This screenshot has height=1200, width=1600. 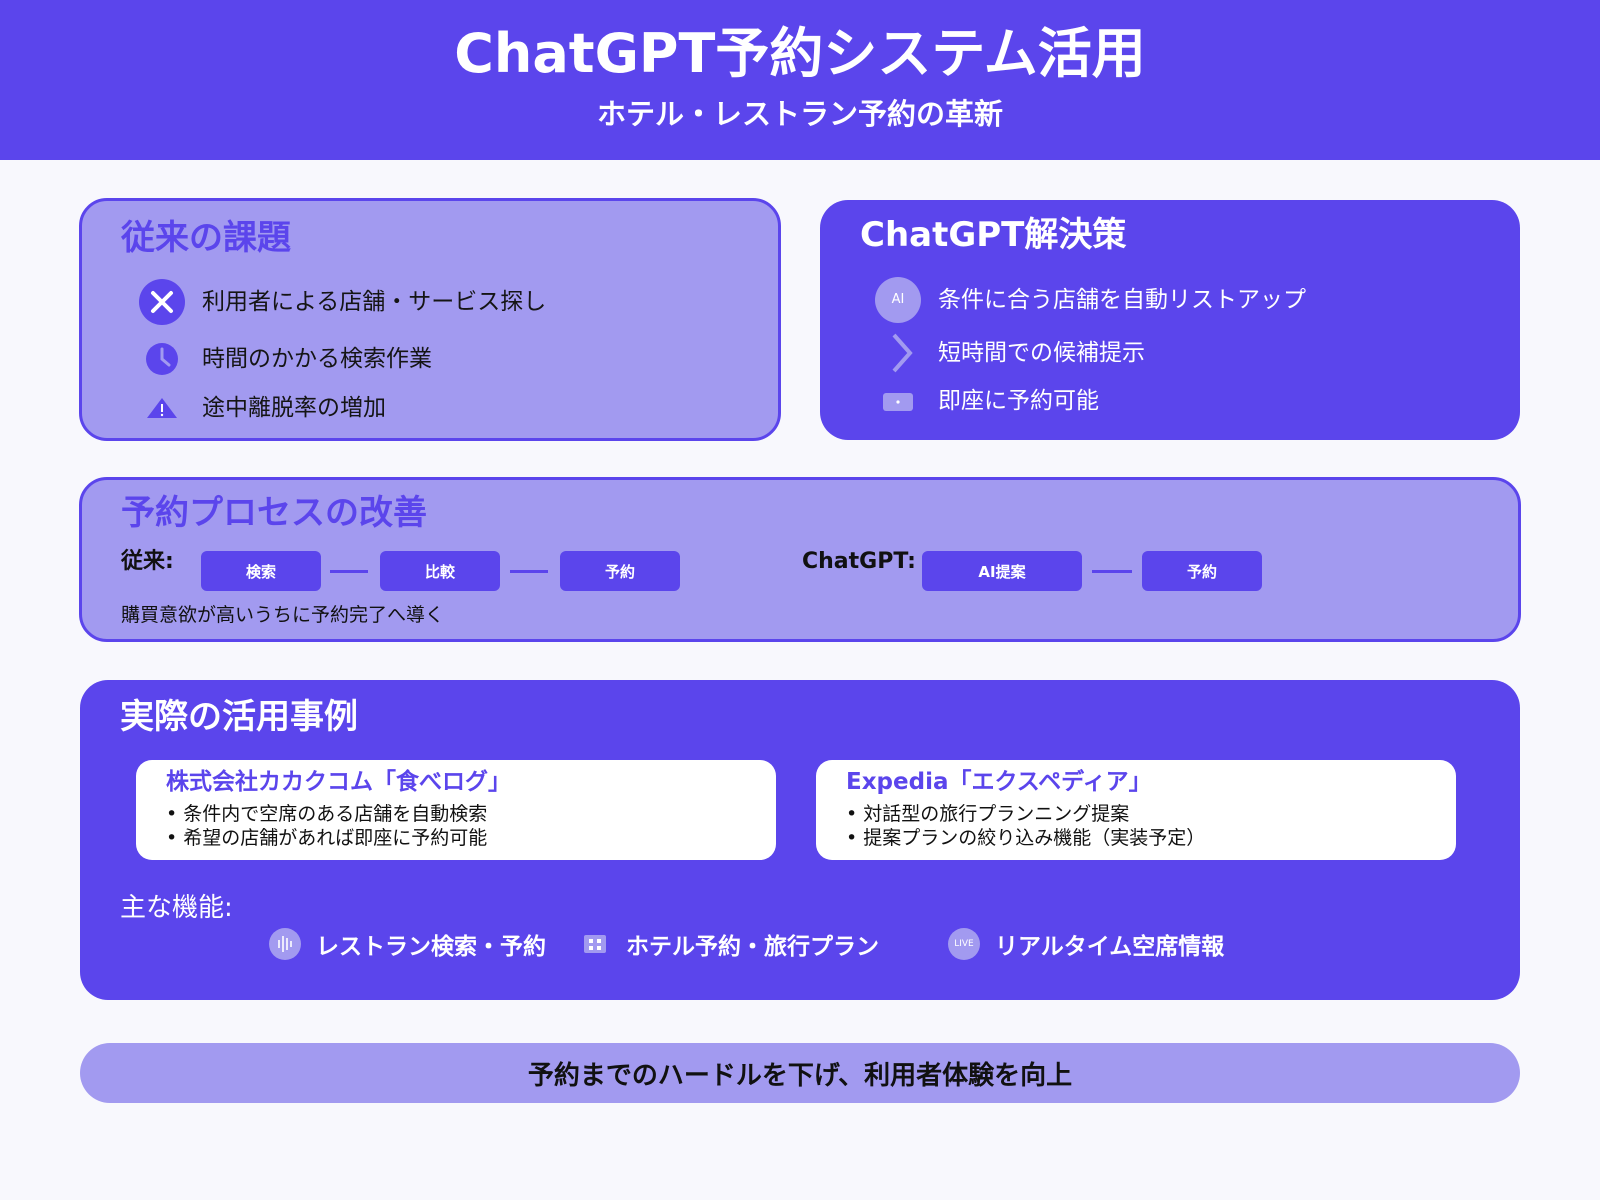 I want to click on footer-banner: 予約までのハードルを下げ、利用者体験を向上, so click(x=800, y=1073).